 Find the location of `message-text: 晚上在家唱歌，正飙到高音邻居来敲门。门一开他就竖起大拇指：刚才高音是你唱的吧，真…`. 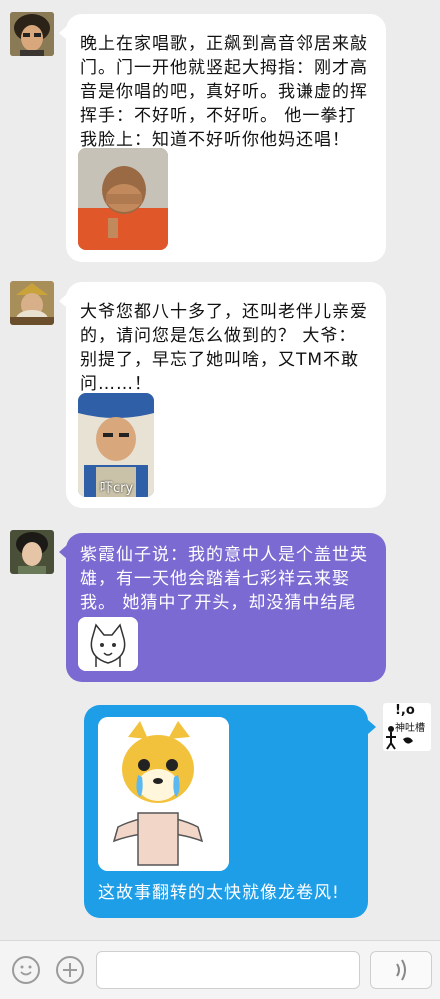

message-text: 晚上在家唱歌，正飙到高音邻居来敲门。门一开他就竖起大拇指：刚才高音是你唱的吧，真… is located at coordinates (224, 92).